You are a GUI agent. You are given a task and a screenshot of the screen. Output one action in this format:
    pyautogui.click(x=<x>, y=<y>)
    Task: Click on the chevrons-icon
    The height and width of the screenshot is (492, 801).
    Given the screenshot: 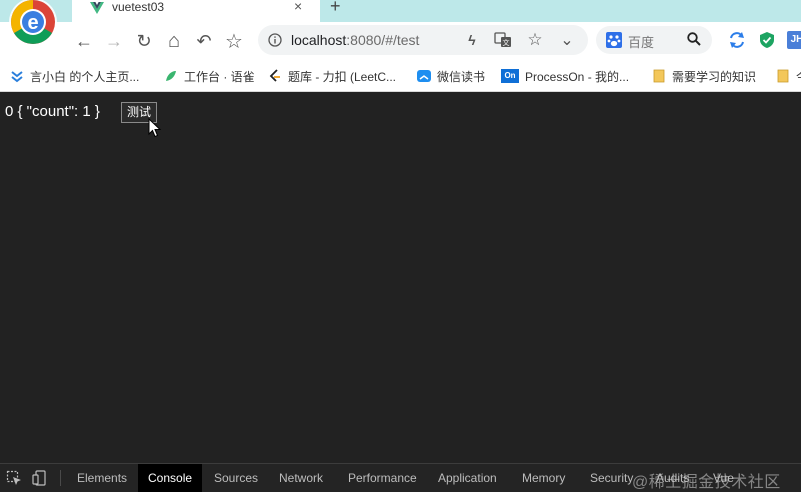 What is the action you would take?
    pyautogui.click(x=17, y=77)
    